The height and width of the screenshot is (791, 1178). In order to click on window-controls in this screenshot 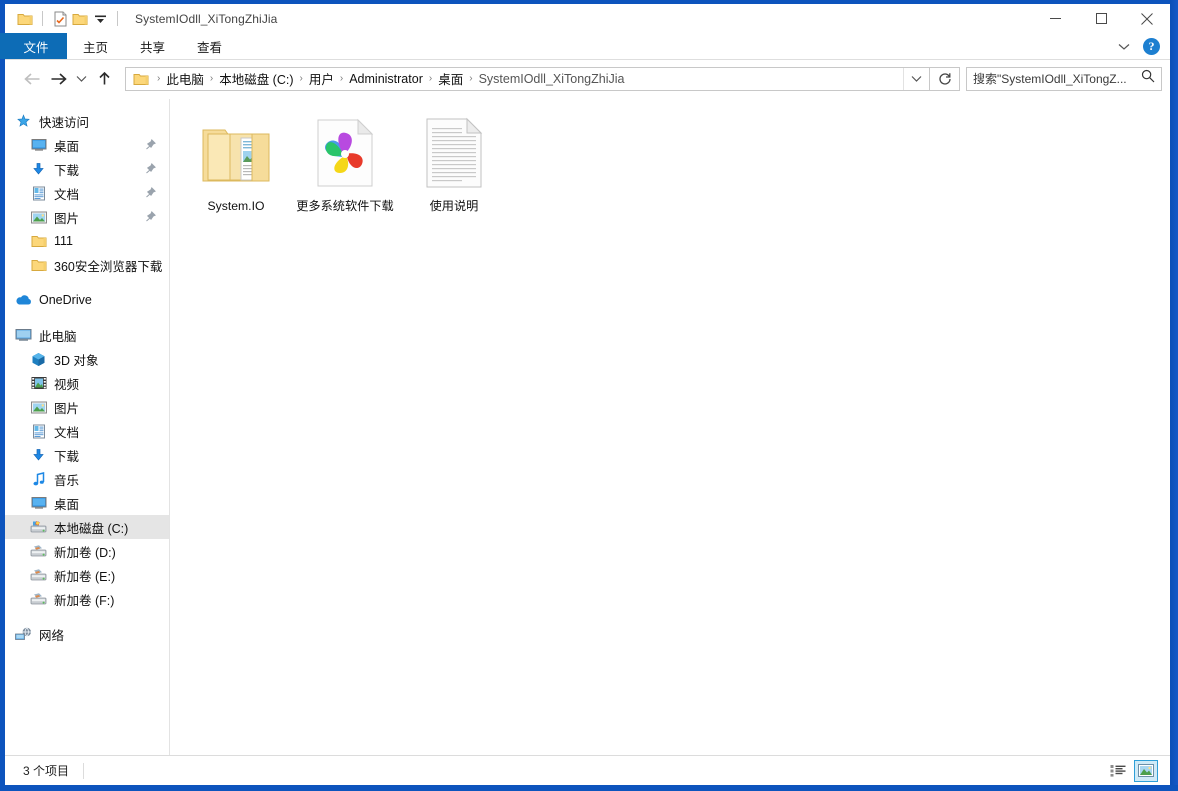, I will do `click(1101, 18)`.